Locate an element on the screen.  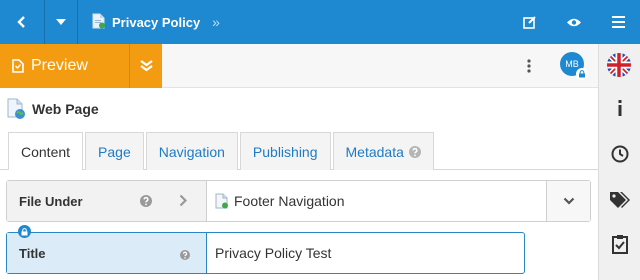
tab-metadata: Metadata is located at coordinates (383, 151).